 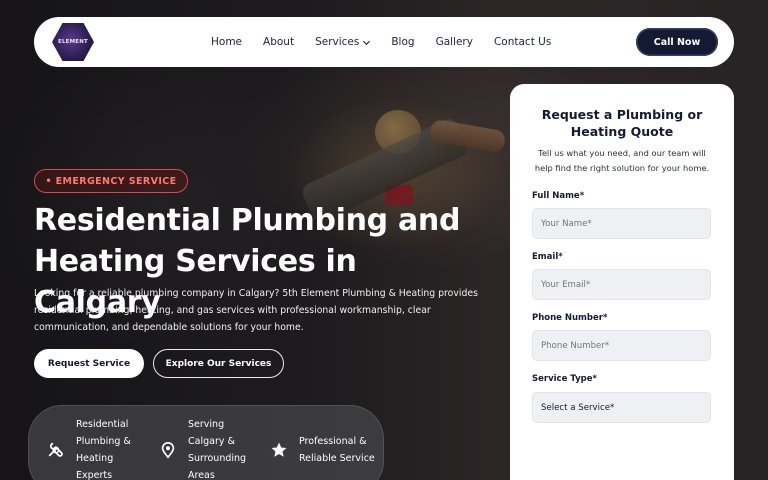 What do you see at coordinates (94, 475) in the screenshot?
I see `feature-line: Experts` at bounding box center [94, 475].